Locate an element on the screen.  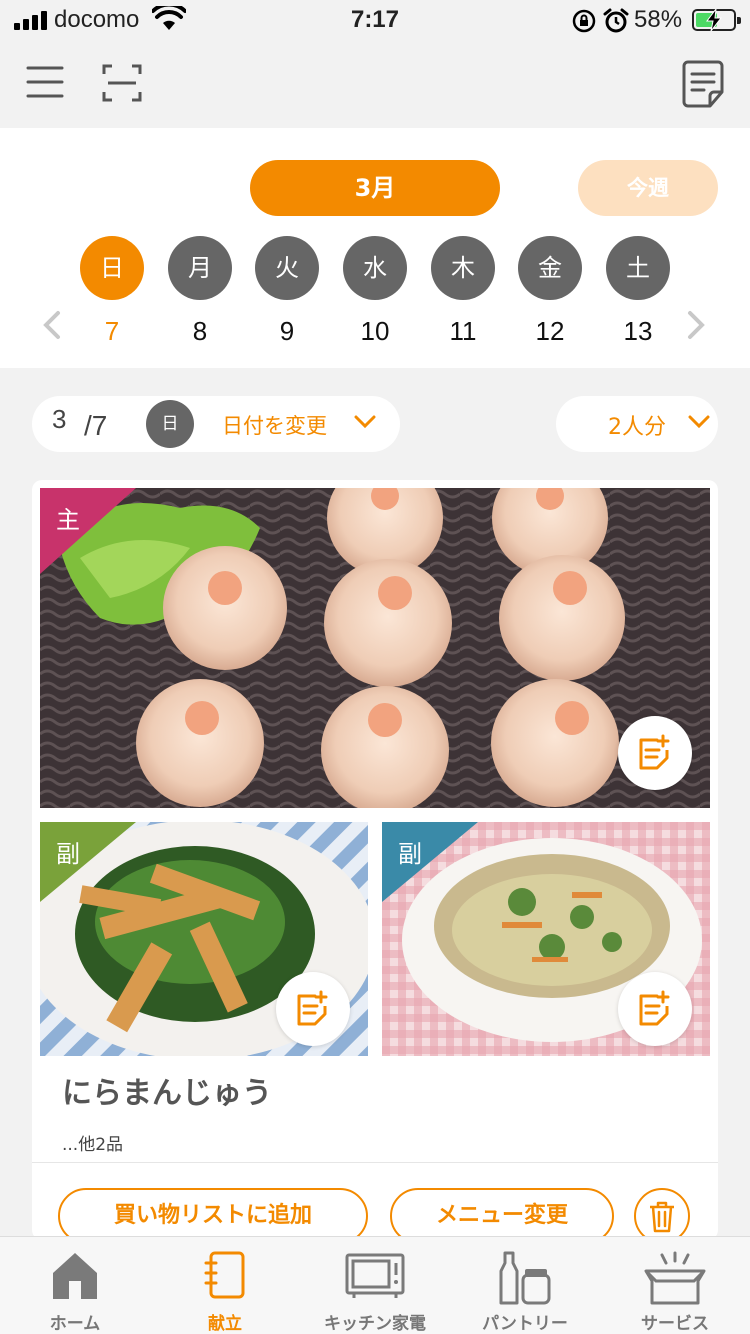
battery-percent: 58% is located at coordinates (658, 19).